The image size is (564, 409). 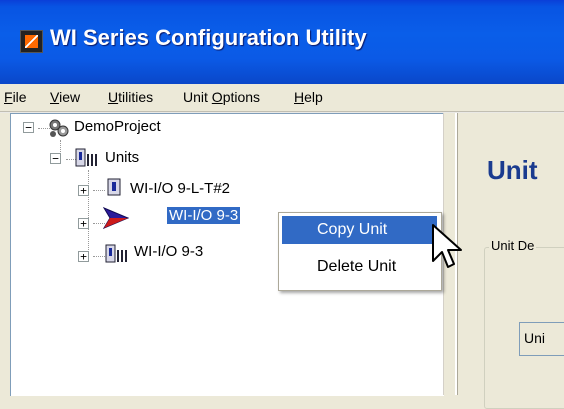 I want to click on tree-node-unit: WI-I/O 9-L-T#2, so click(x=180, y=188).